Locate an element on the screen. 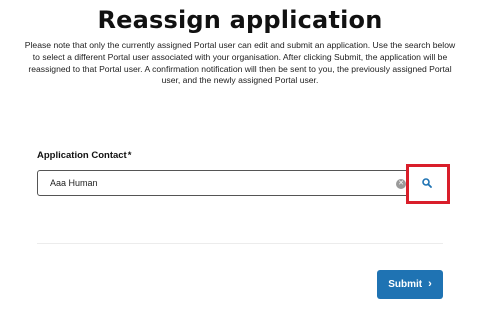 This screenshot has width=480, height=315. required-marker: * is located at coordinates (129, 155).